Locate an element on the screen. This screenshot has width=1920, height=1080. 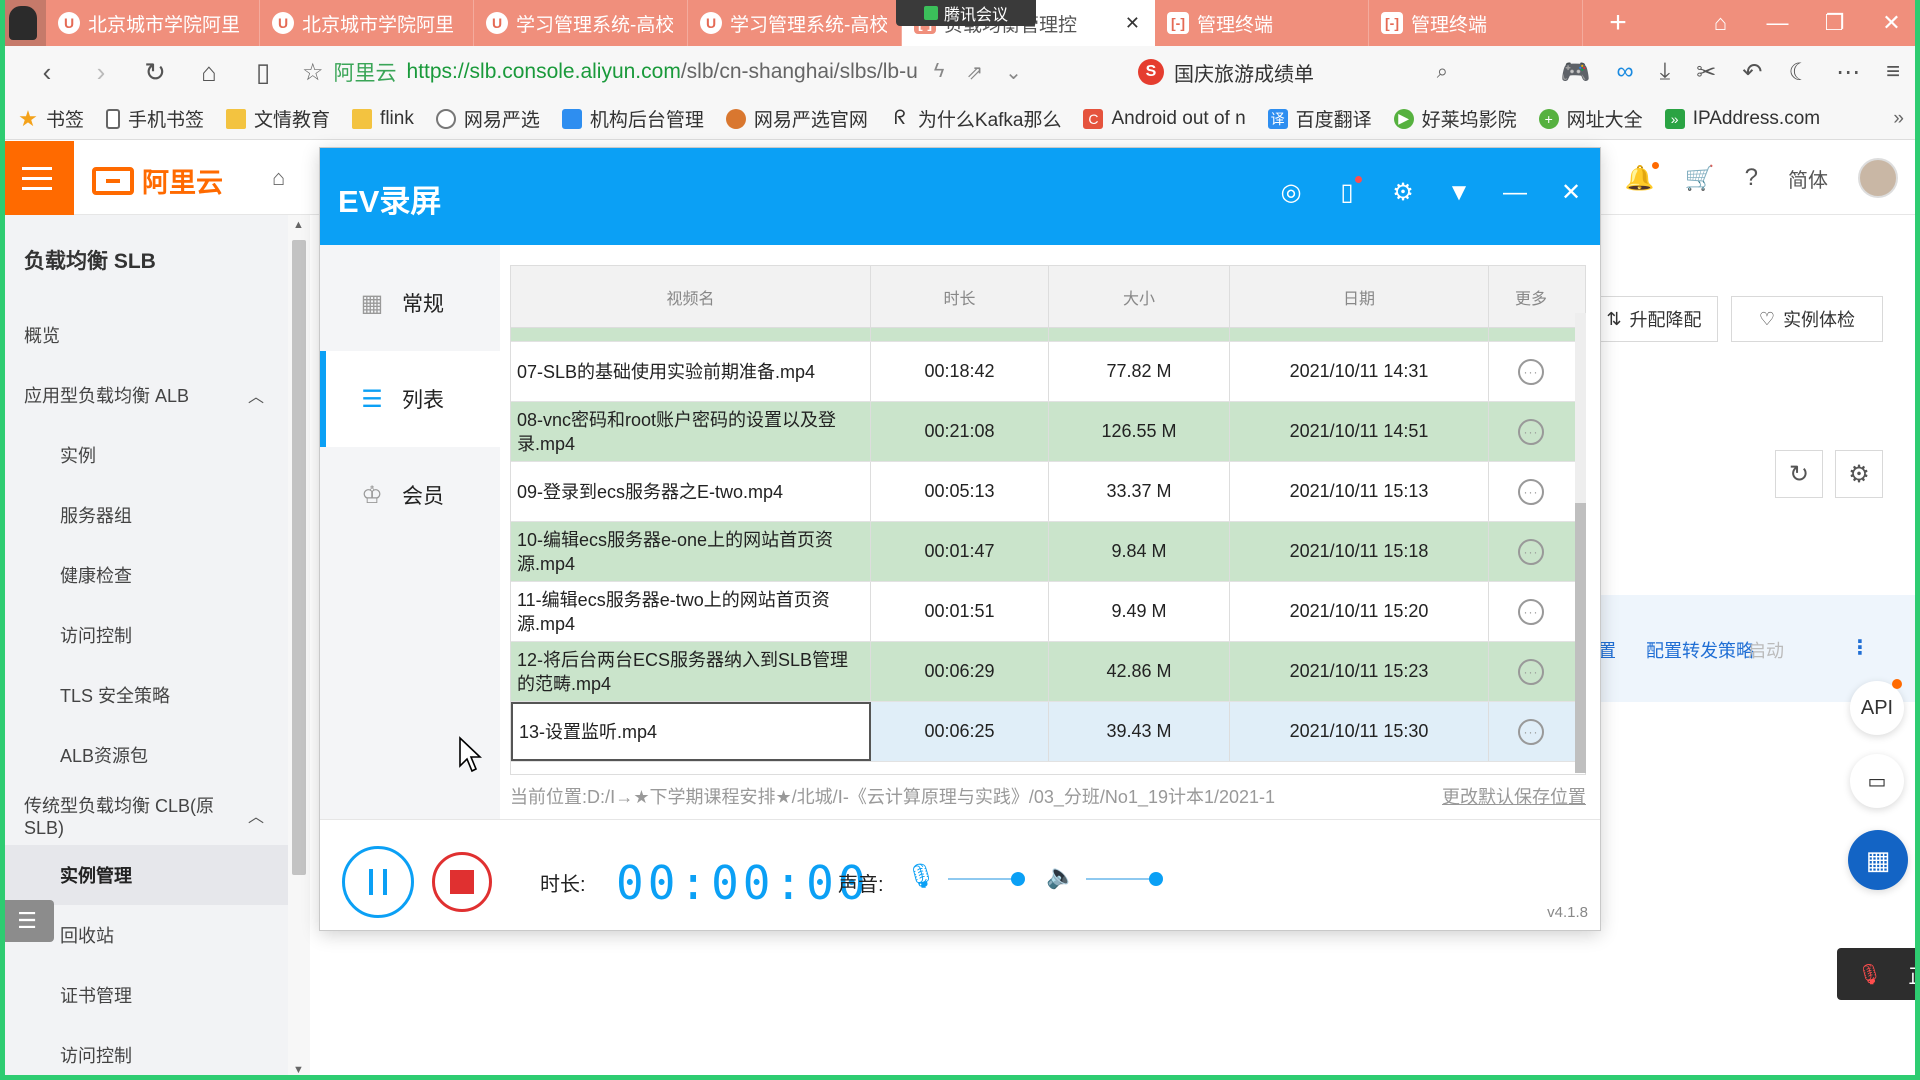
bookmark-item: ᖇ 为什么Kafka那么 is located at coordinates (976, 118).